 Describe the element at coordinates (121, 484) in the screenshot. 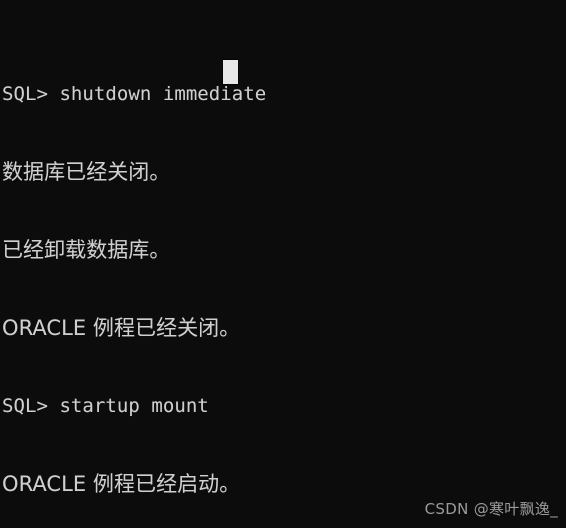

I see `terminal-line-message: ORACLE 例程已经启动。` at that location.